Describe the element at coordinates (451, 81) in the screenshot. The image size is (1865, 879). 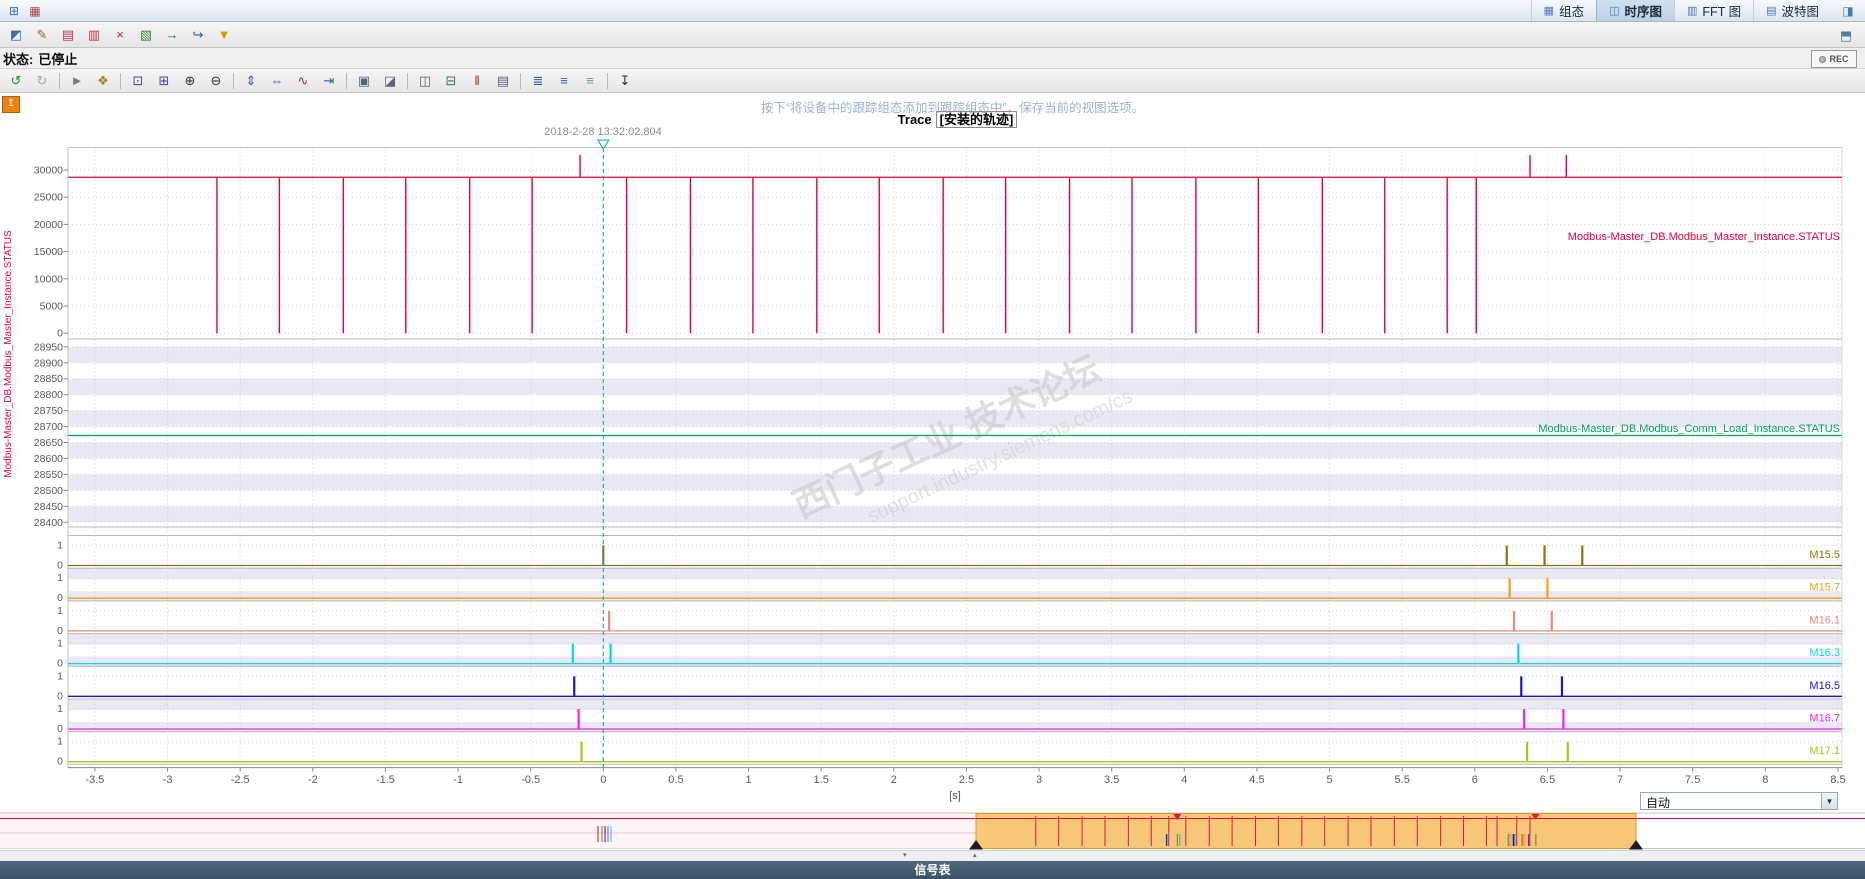
I see `measure-horizontal-icon: ⊟` at that location.